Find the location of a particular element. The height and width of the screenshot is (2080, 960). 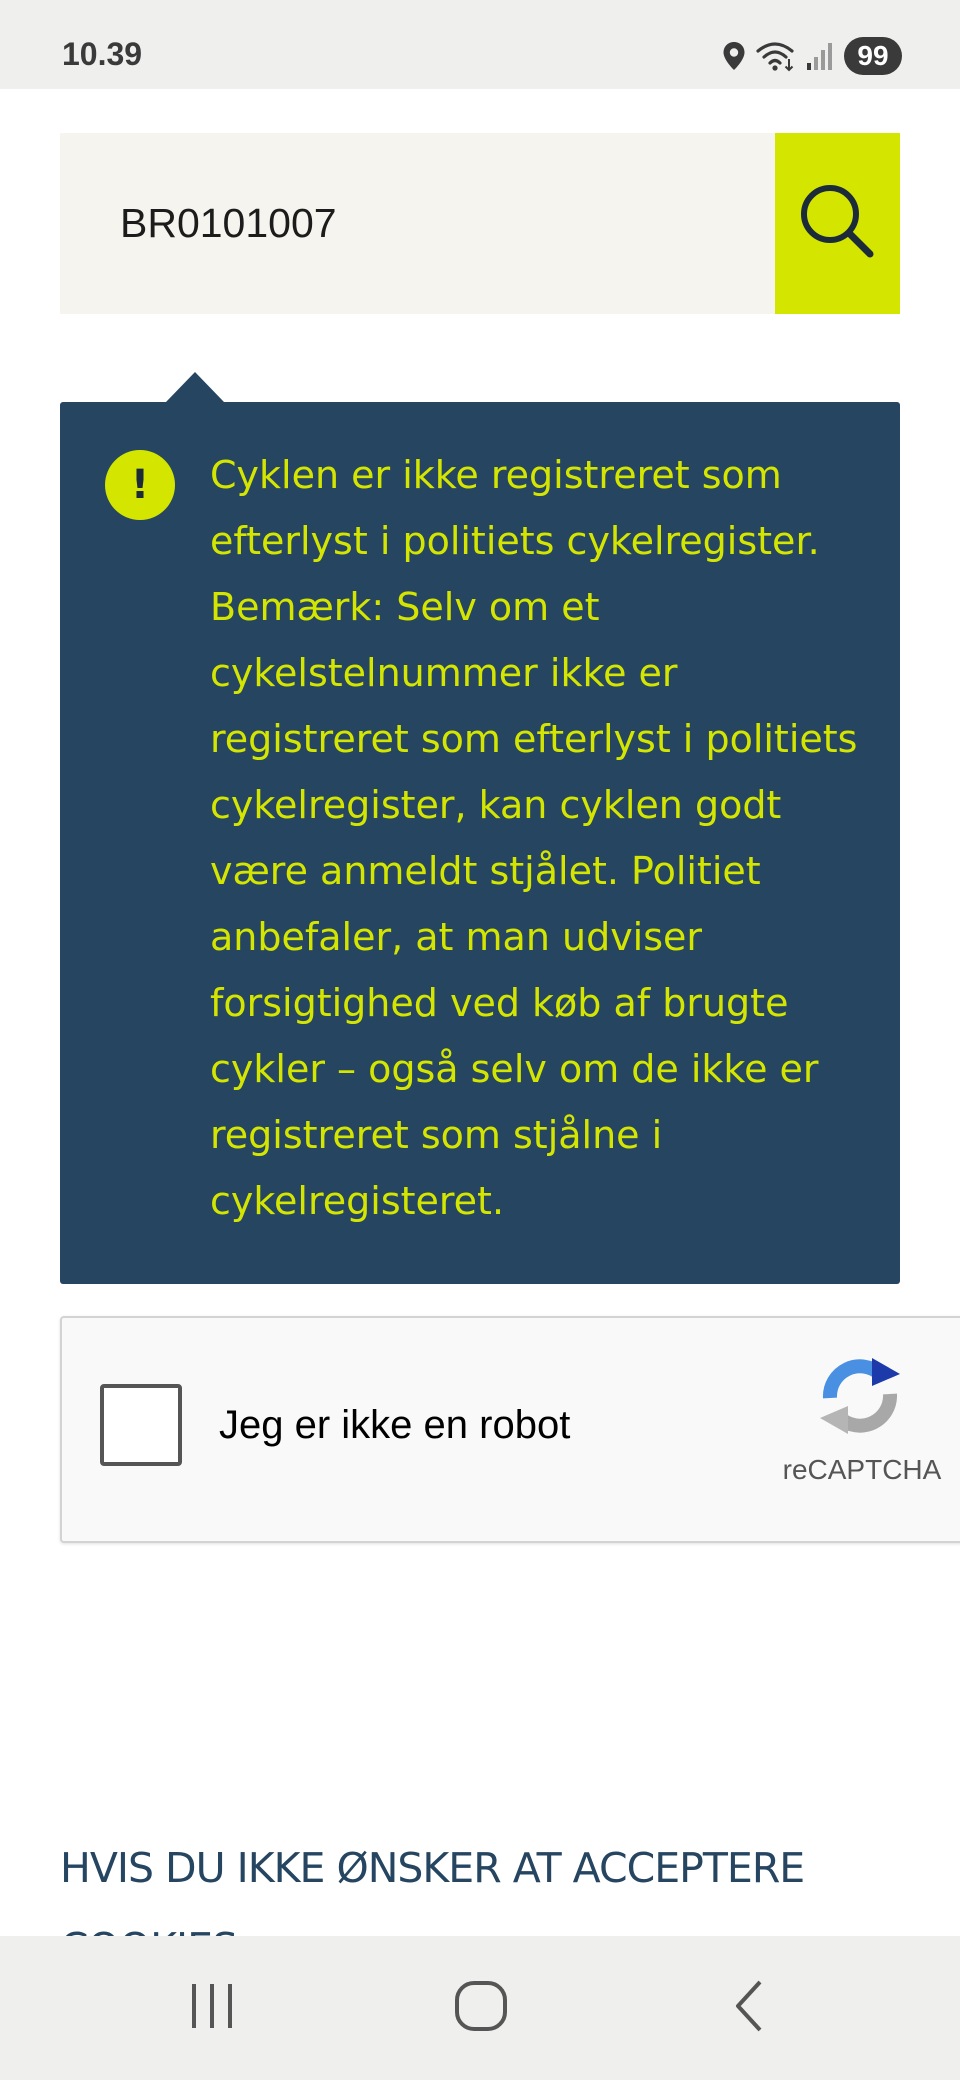

search-button is located at coordinates (837, 223).